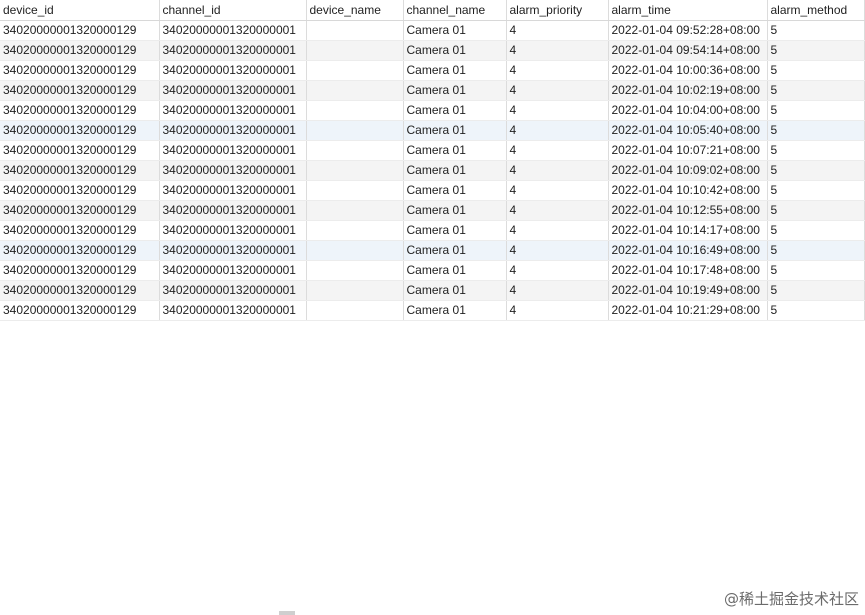 This screenshot has width=865, height=615. Describe the element at coordinates (688, 170) in the screenshot. I see `alarm-time-cell: 2022-01-04 10:09:02+08:00` at that location.